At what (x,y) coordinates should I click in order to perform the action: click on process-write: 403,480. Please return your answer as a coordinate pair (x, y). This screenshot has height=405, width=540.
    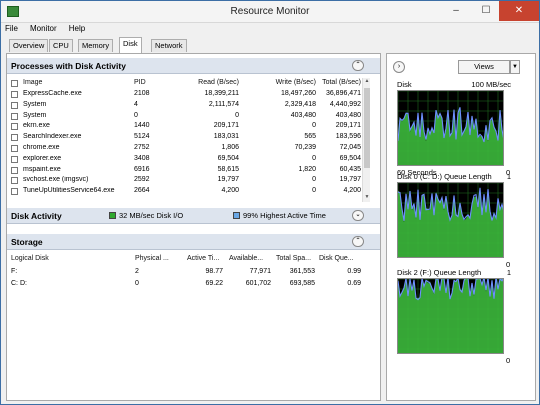
    Looking at the image, I should click on (303, 115).